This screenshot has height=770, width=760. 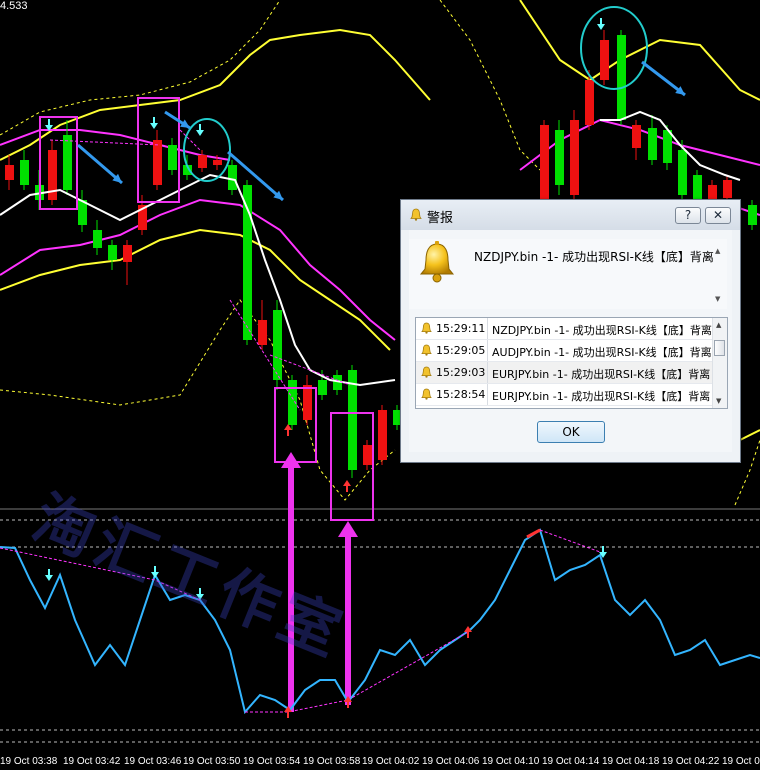 What do you see at coordinates (571, 432) in the screenshot?
I see `ok-button: OK` at bounding box center [571, 432].